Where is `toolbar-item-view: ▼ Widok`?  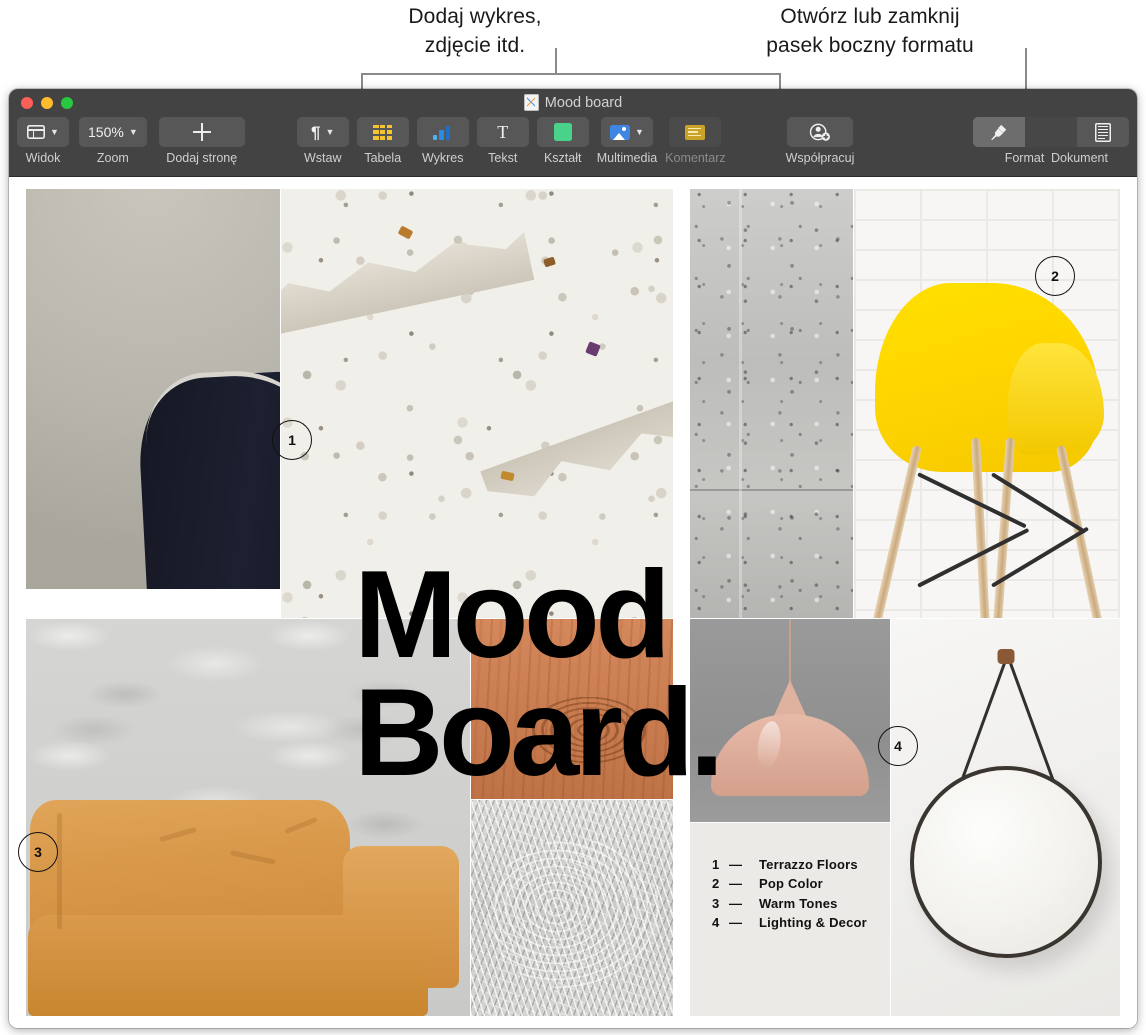 toolbar-item-view: ▼ Widok is located at coordinates (43, 141).